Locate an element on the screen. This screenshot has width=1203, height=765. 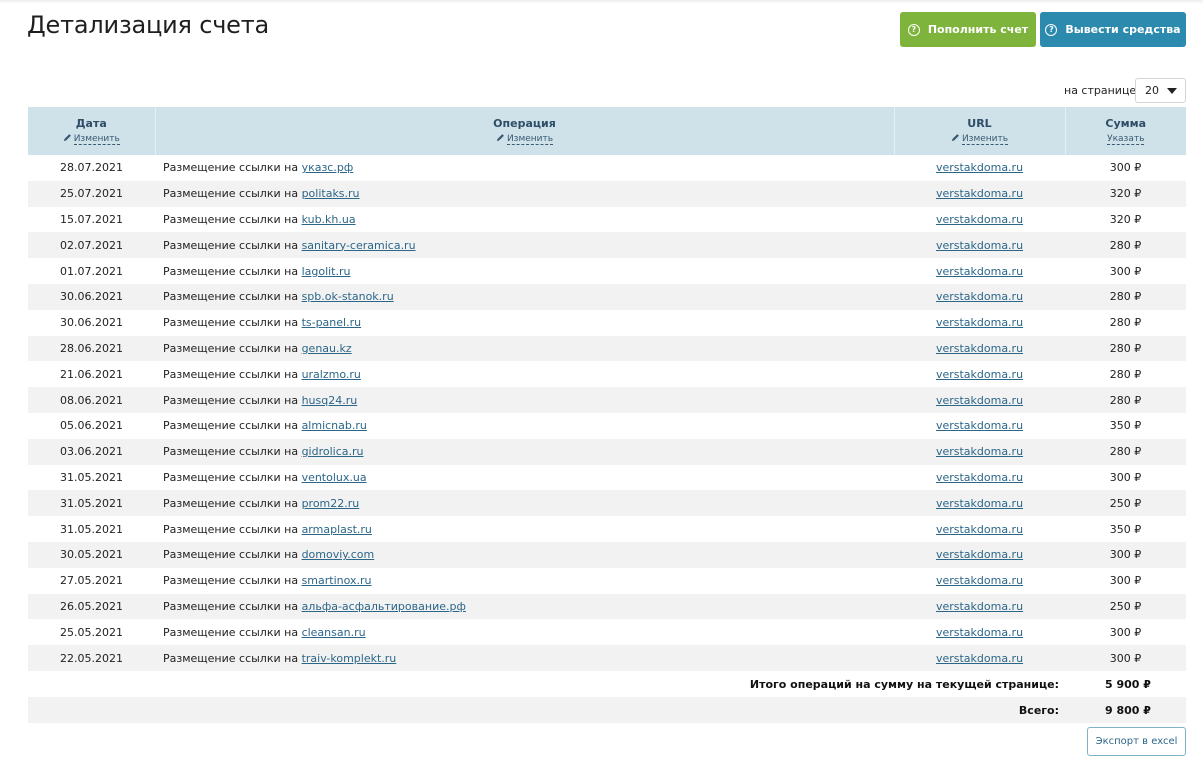
site-link: traiv-komplekt.ru is located at coordinates (349, 658).